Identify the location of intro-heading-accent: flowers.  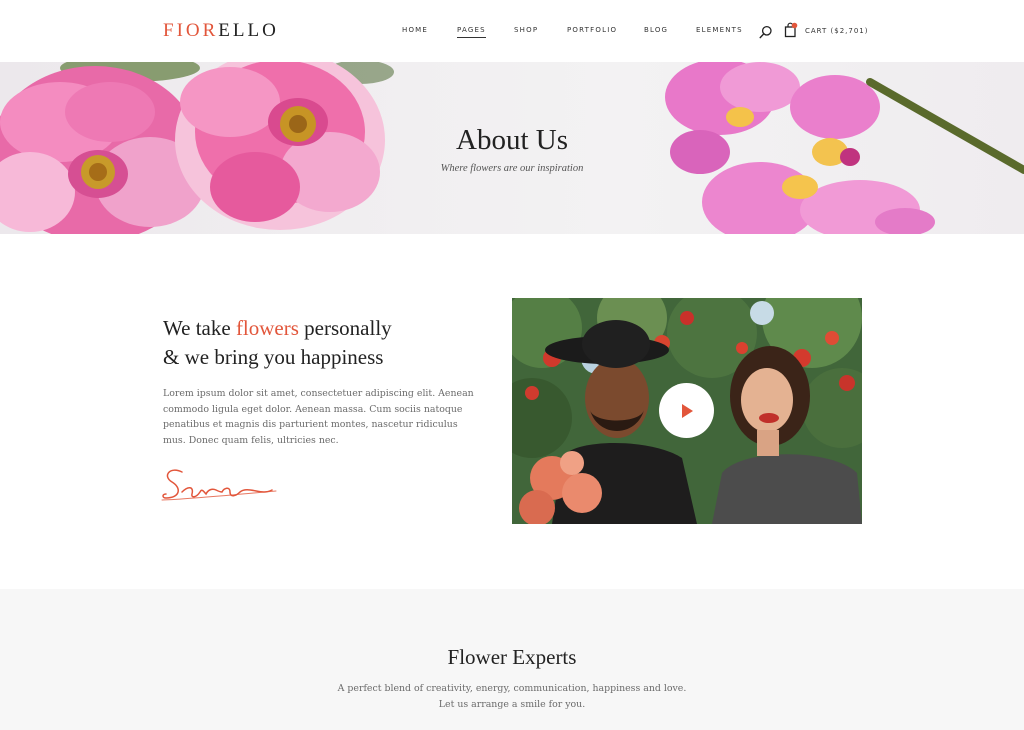
(267, 328).